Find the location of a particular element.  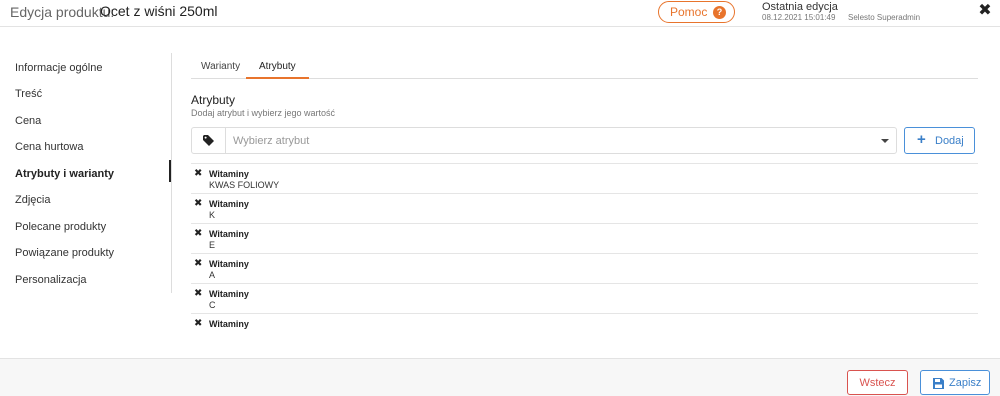

last-edit-title: Ostatnia edycja is located at coordinates (800, 7).